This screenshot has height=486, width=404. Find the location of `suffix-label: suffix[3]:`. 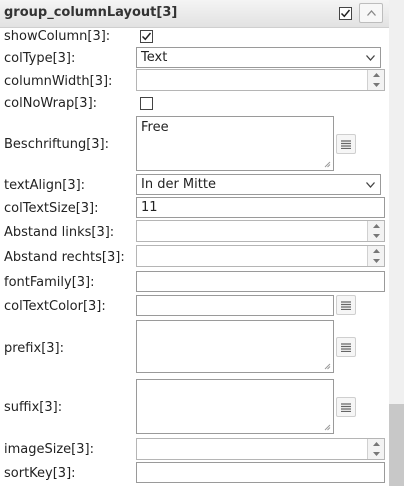

suffix-label: suffix[3]: is located at coordinates (33, 407).